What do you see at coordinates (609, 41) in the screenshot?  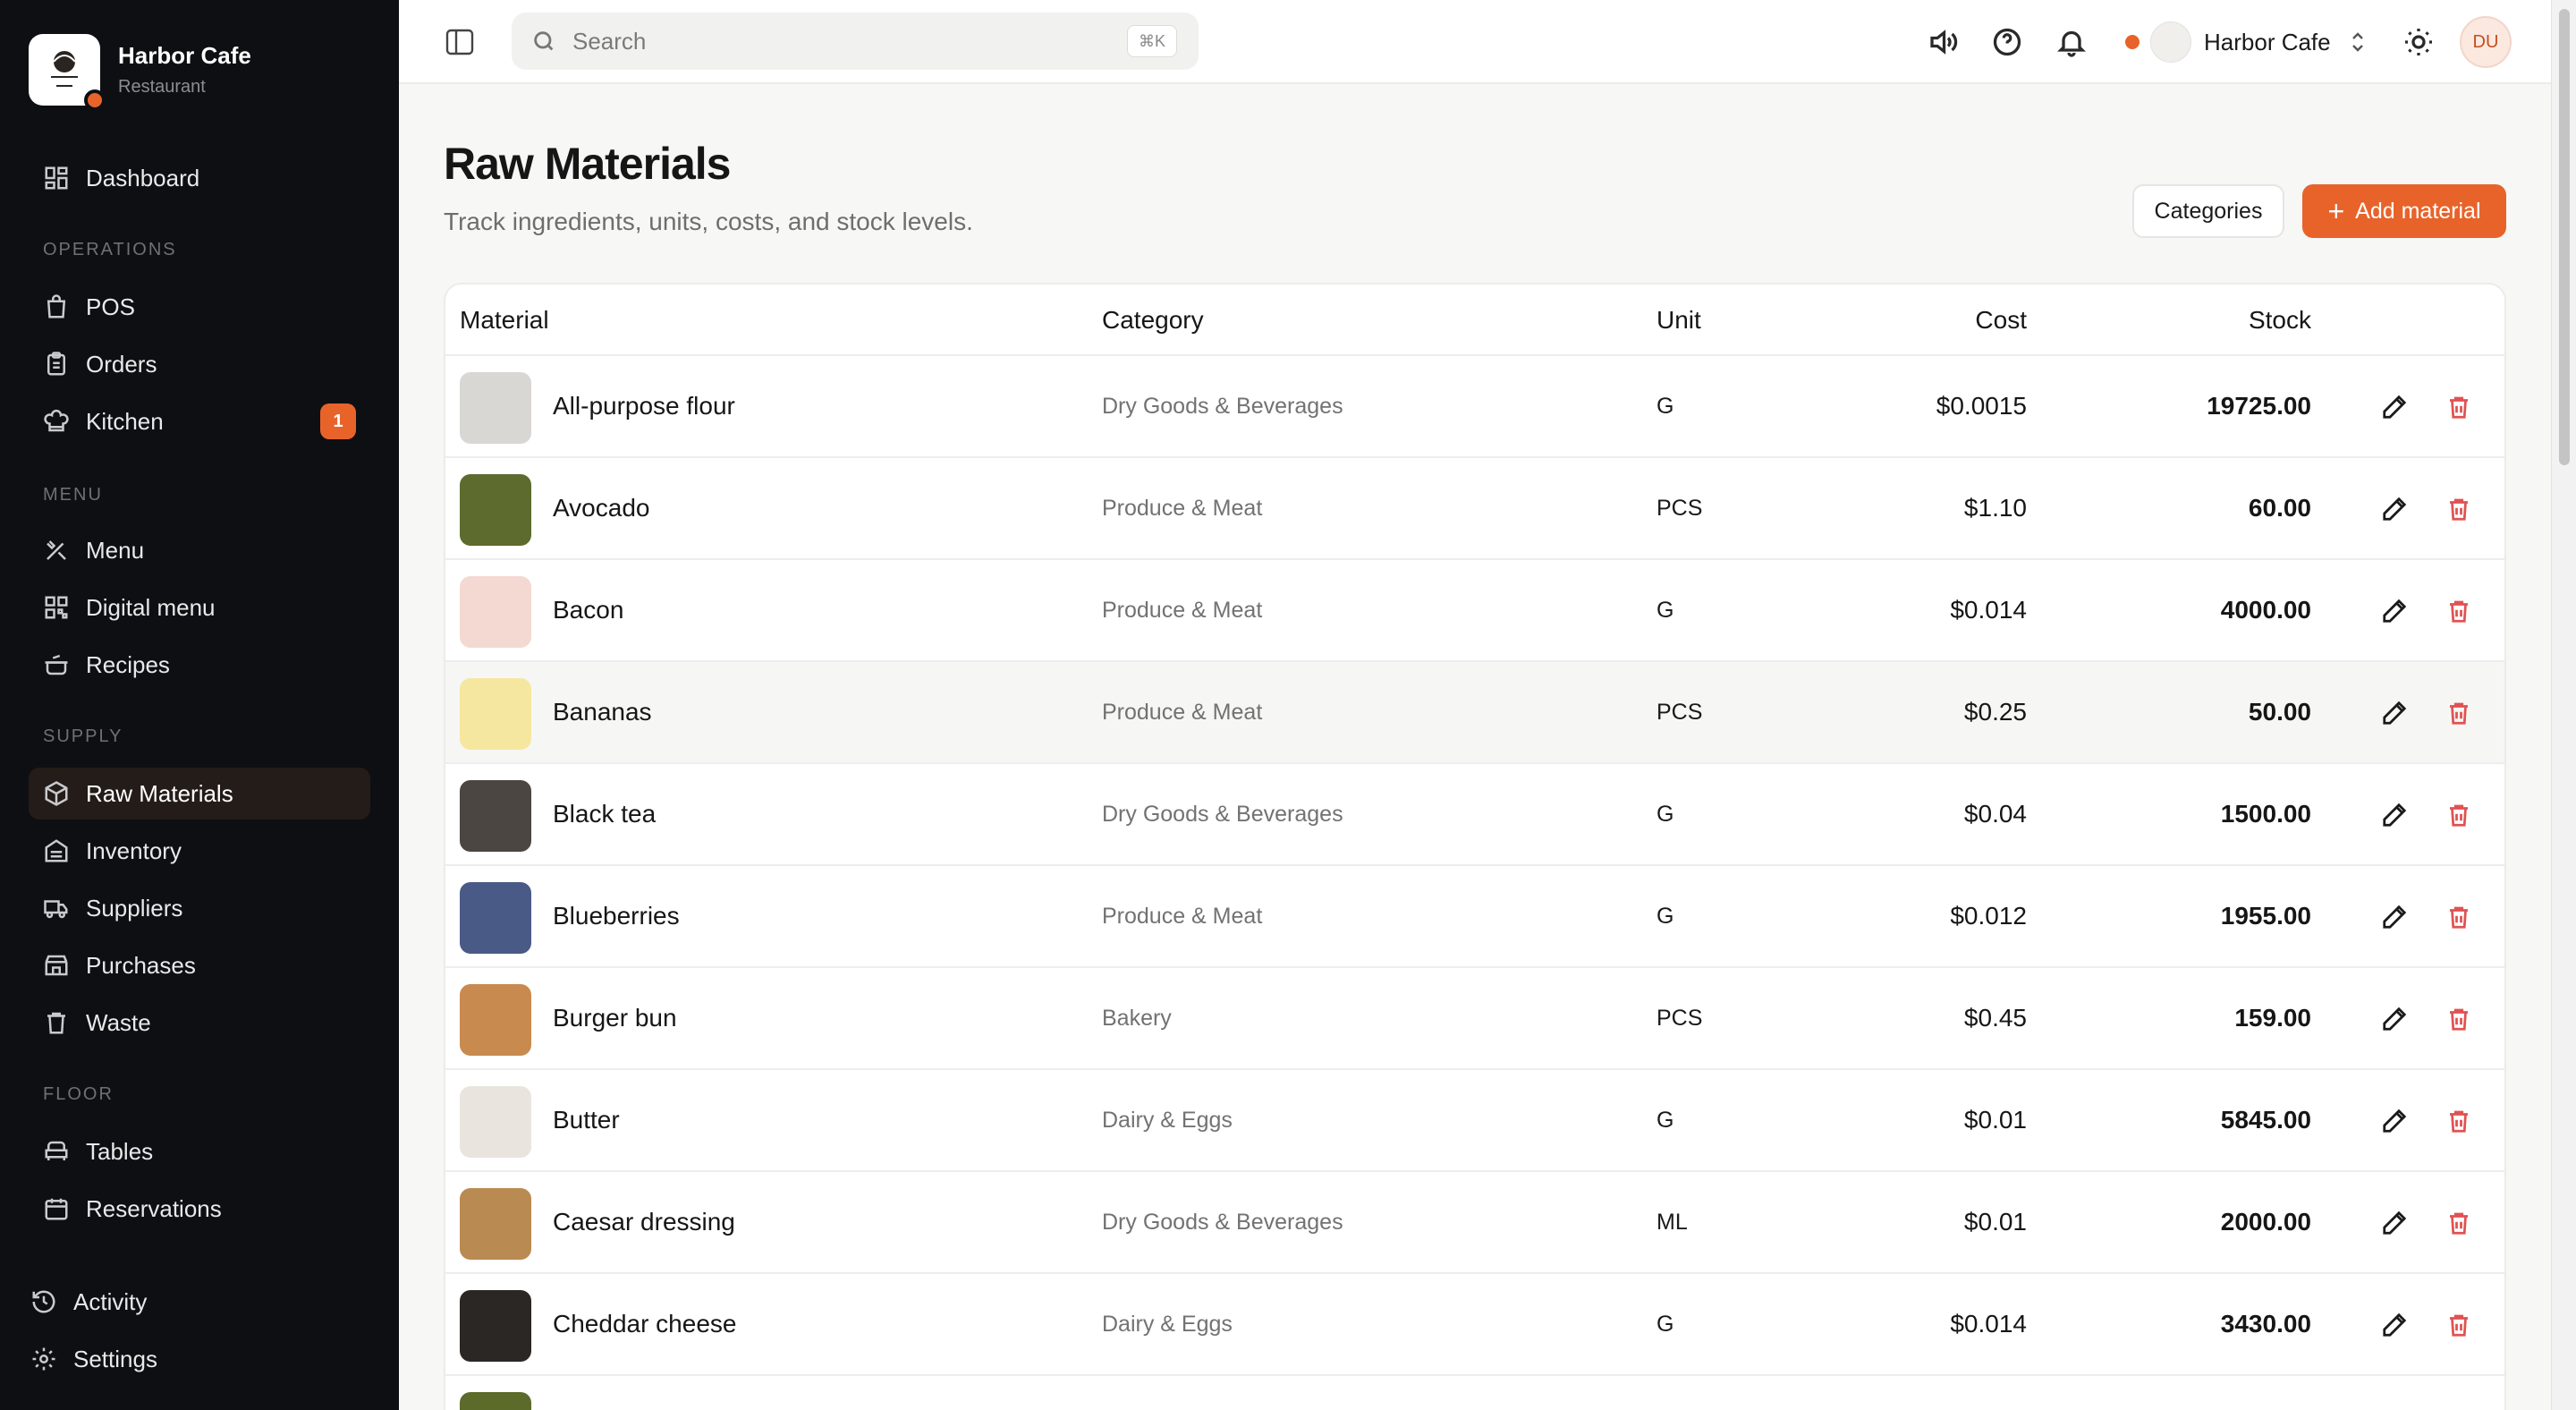 I see `search-placeholder: Search` at bounding box center [609, 41].